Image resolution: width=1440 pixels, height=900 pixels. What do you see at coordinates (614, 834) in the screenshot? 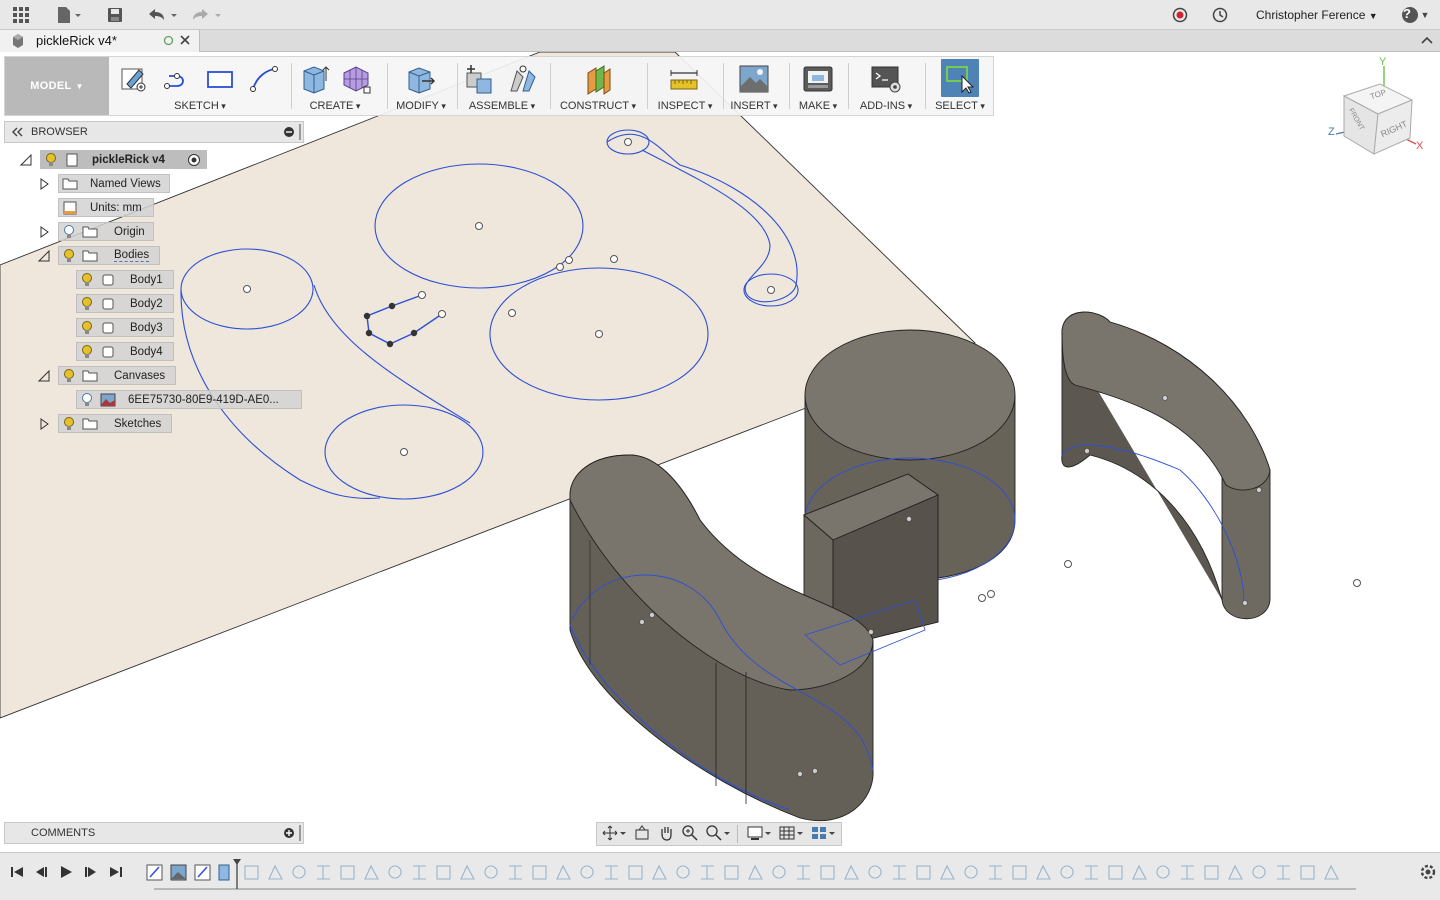
I see `orbit-icon` at bounding box center [614, 834].